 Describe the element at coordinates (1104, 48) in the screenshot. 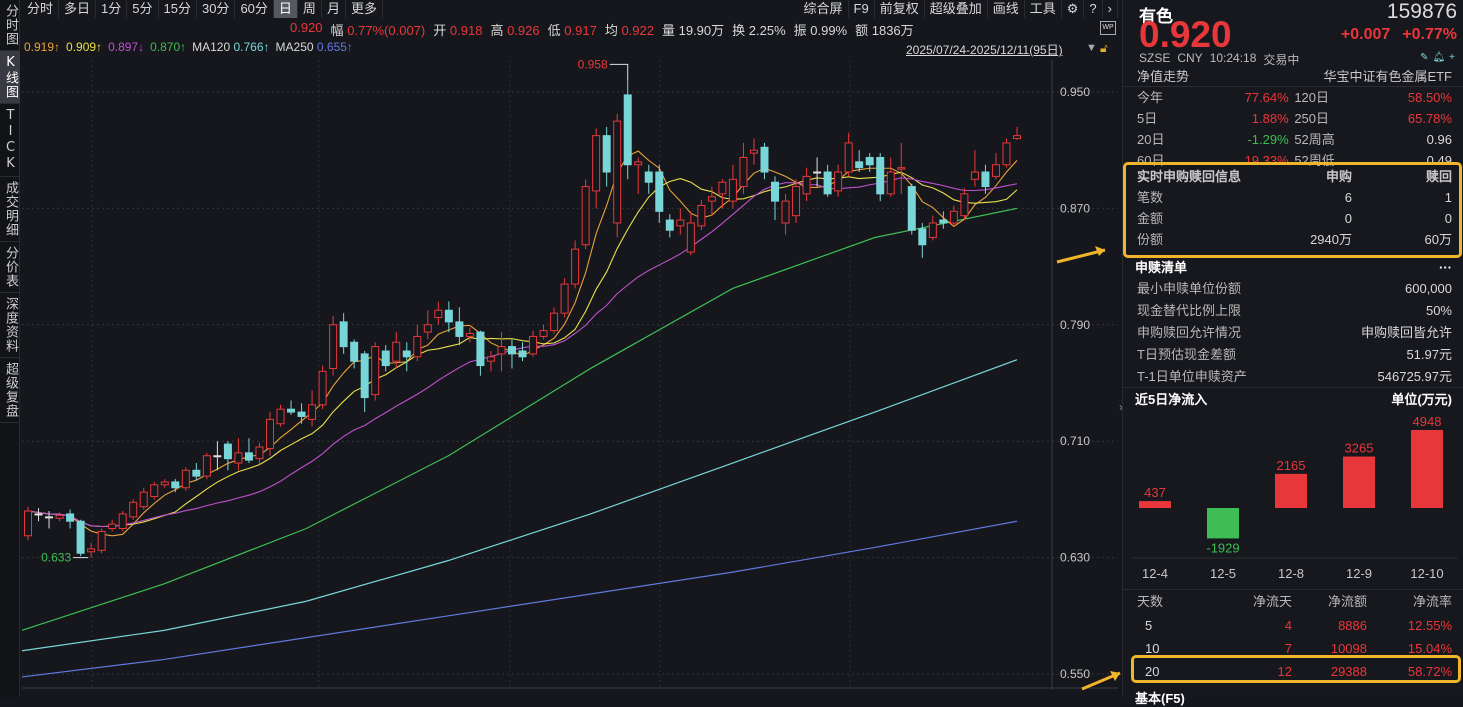

I see `lock-icon: 🔓︎` at that location.